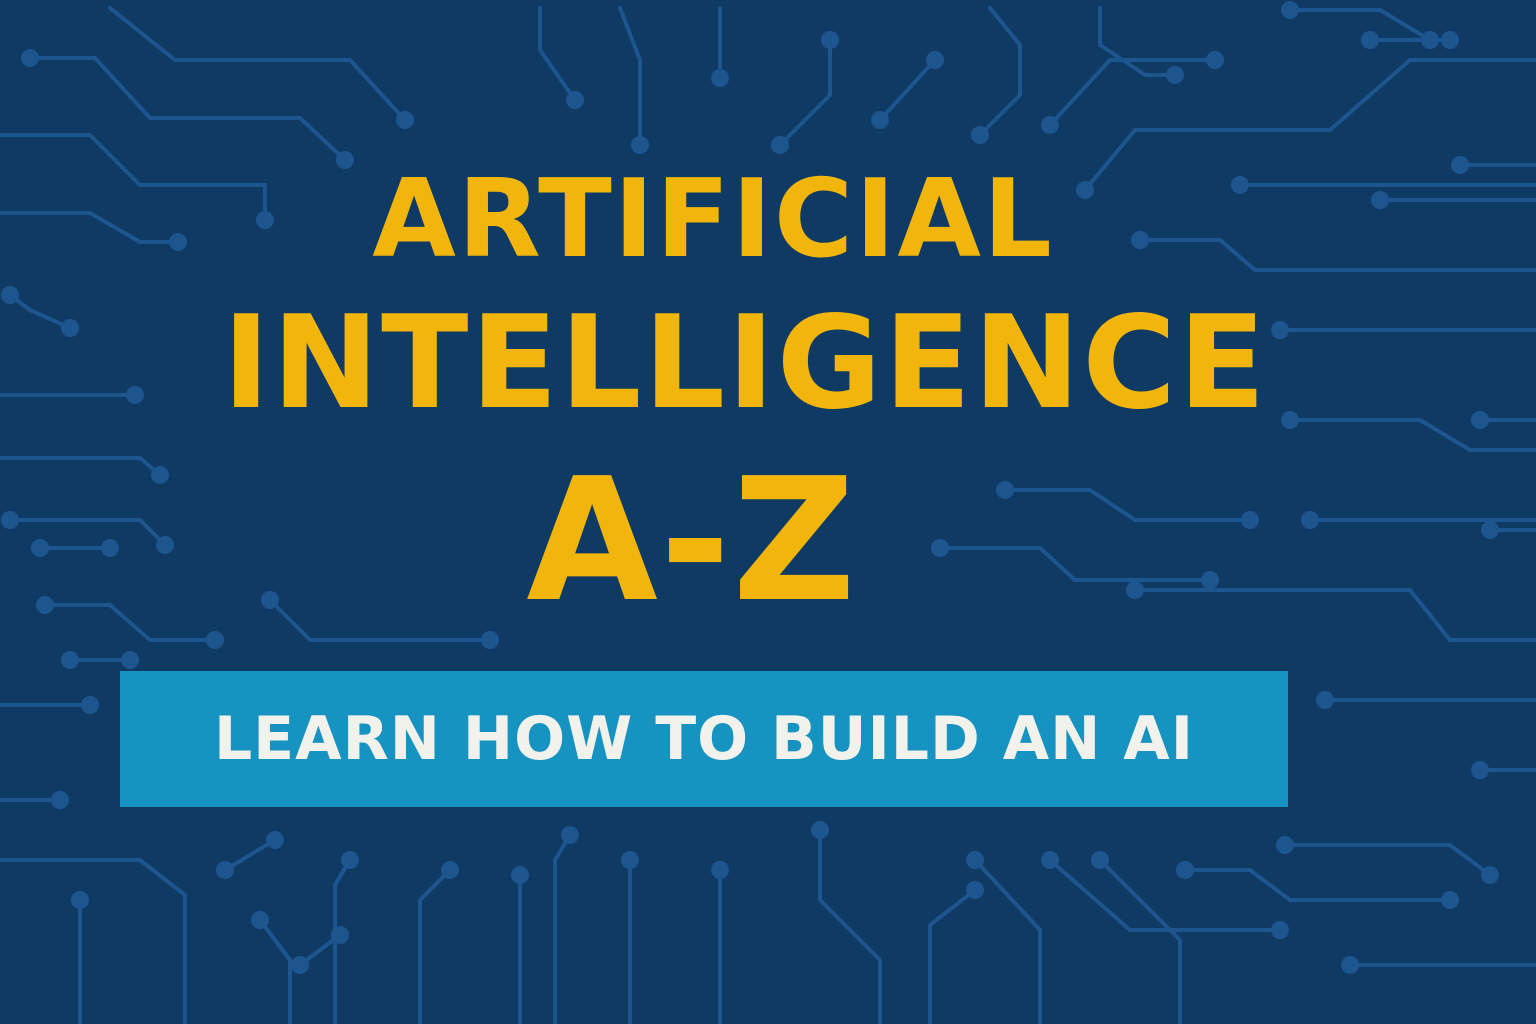  I want to click on title-line-artificial: ARTIFICIAL, so click(713, 219).